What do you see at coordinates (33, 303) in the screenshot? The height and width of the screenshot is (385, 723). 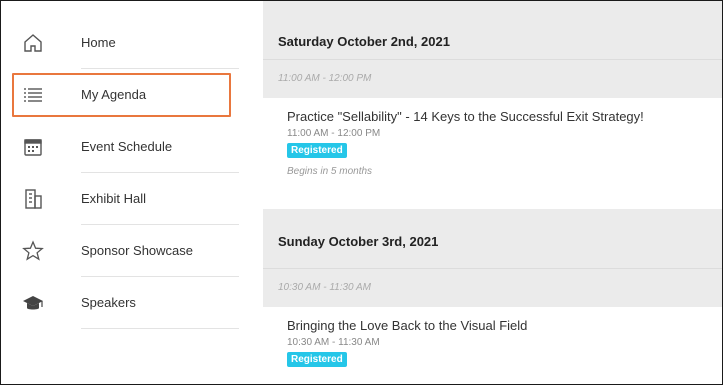 I see `graduation-cap-icon` at bounding box center [33, 303].